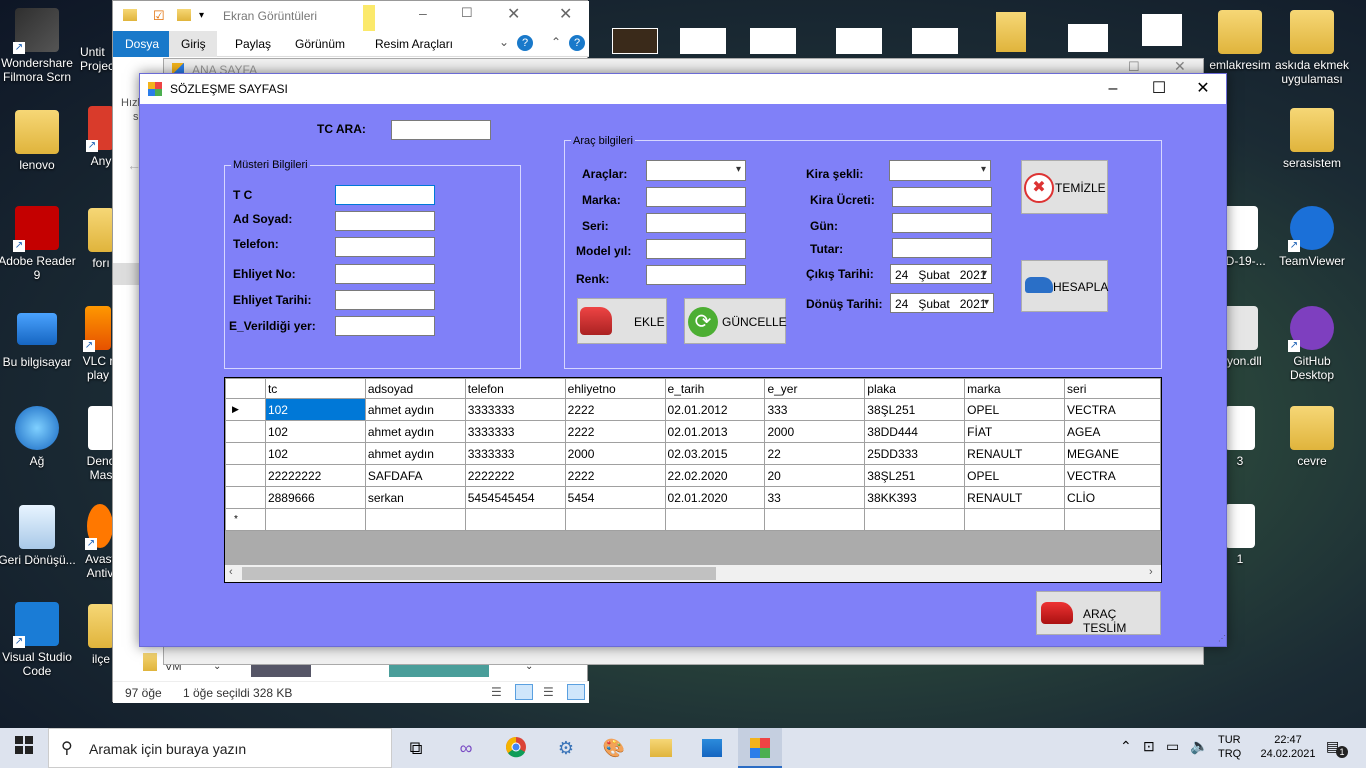 The width and height of the screenshot is (1366, 768). Describe the element at coordinates (1312, 139) in the screenshot. I see `desktop-icon-serasistem: serasistem` at that location.